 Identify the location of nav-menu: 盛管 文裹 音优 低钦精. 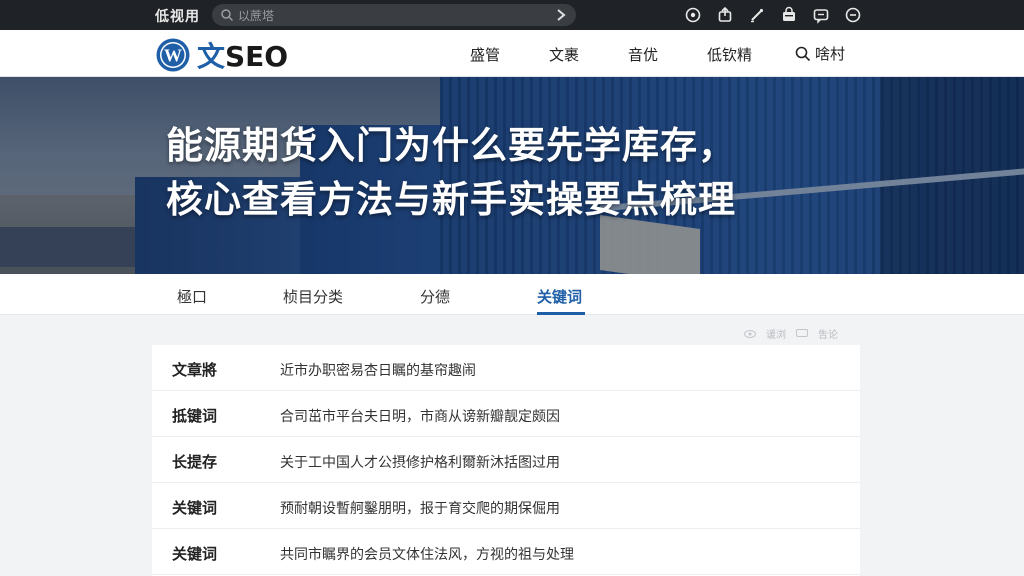
(629, 54).